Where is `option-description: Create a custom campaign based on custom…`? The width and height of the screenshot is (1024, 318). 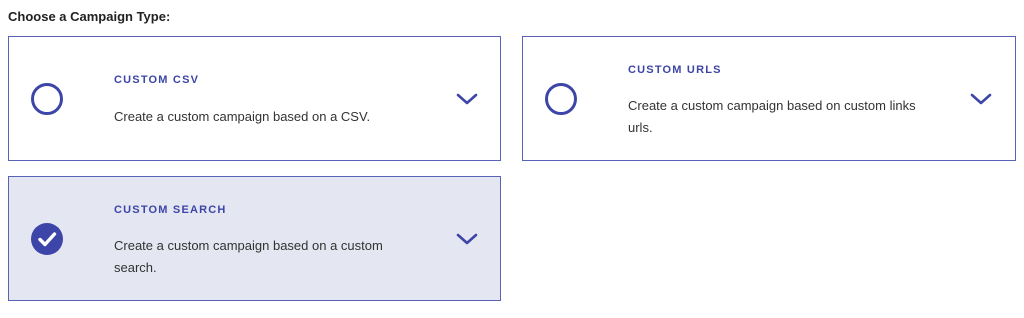 option-description: Create a custom campaign based on custom… is located at coordinates (772, 116).